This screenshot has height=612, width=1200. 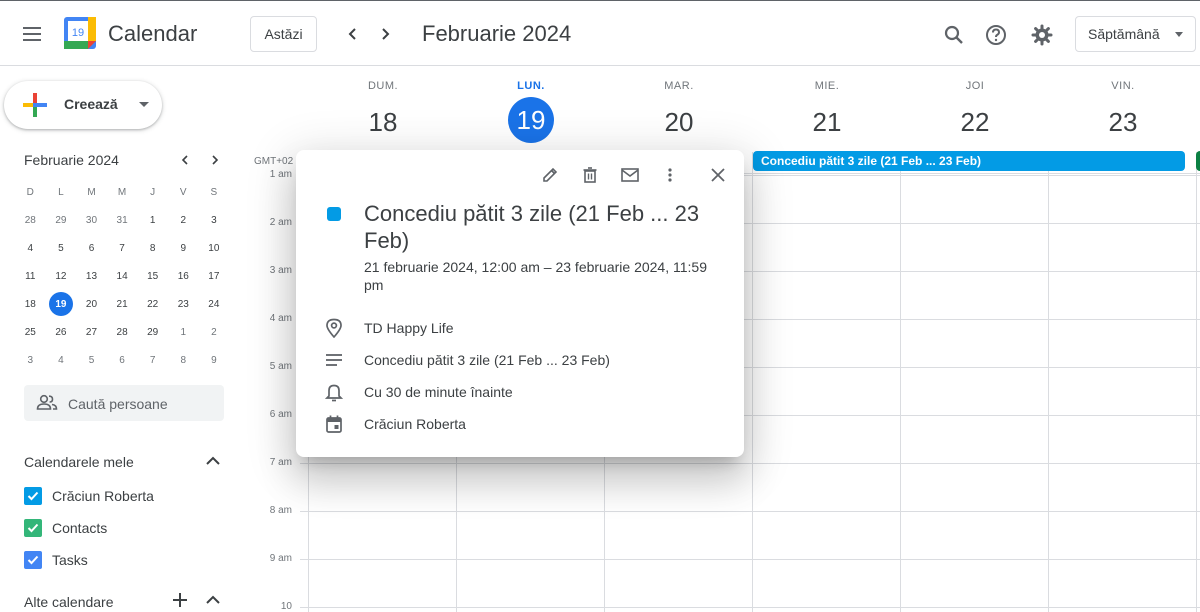 I want to click on mini-calendar-day: 20, so click(x=91, y=304).